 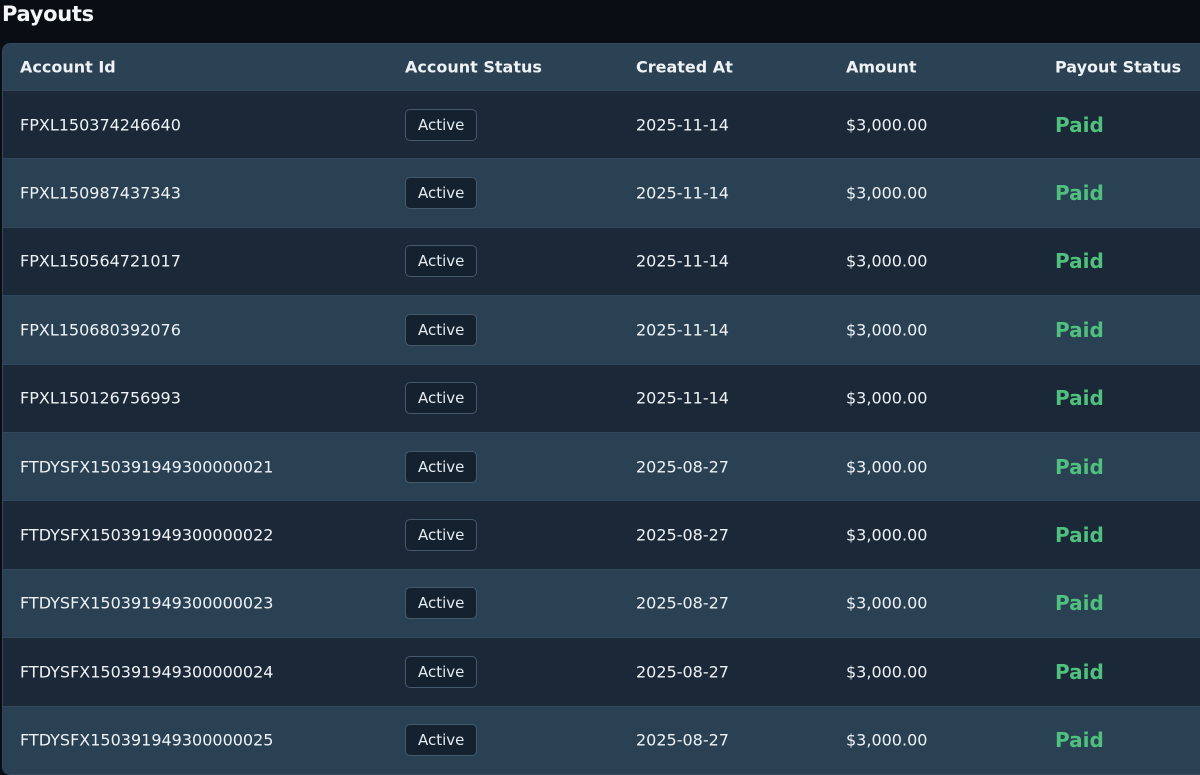 What do you see at coordinates (147, 467) in the screenshot?
I see `account-id-cell: FTDYSFX150391949300000021` at bounding box center [147, 467].